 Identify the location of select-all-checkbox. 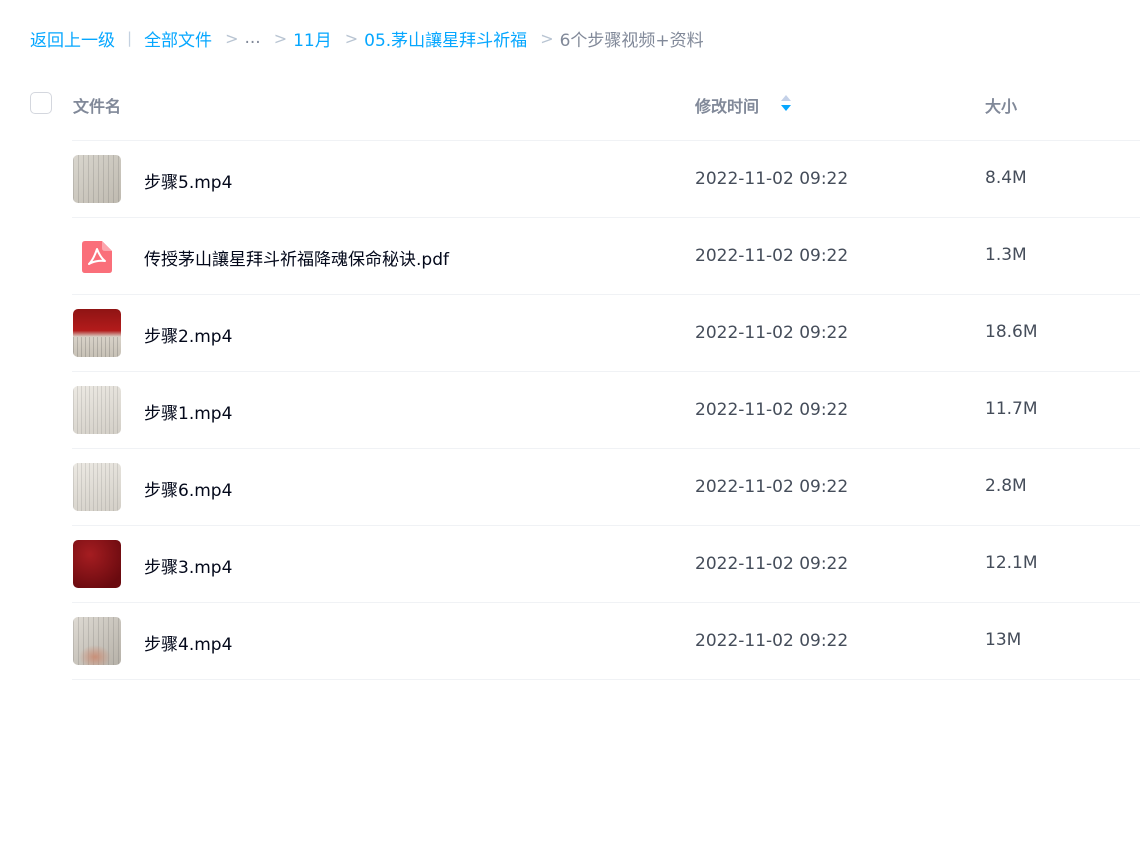
(41, 103).